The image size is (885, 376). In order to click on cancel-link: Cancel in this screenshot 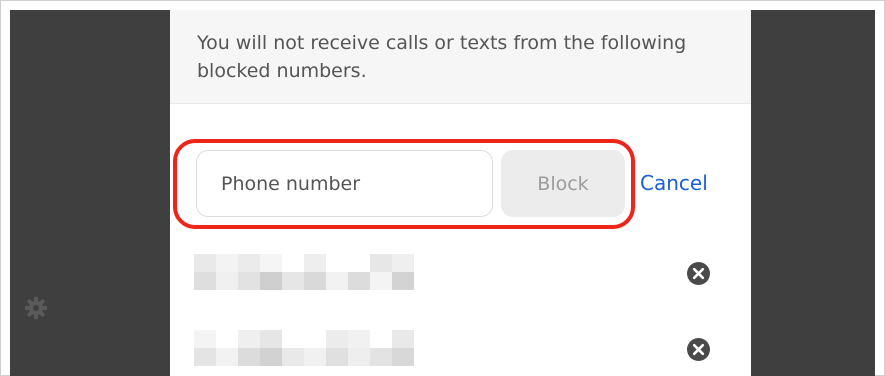, I will do `click(674, 183)`.